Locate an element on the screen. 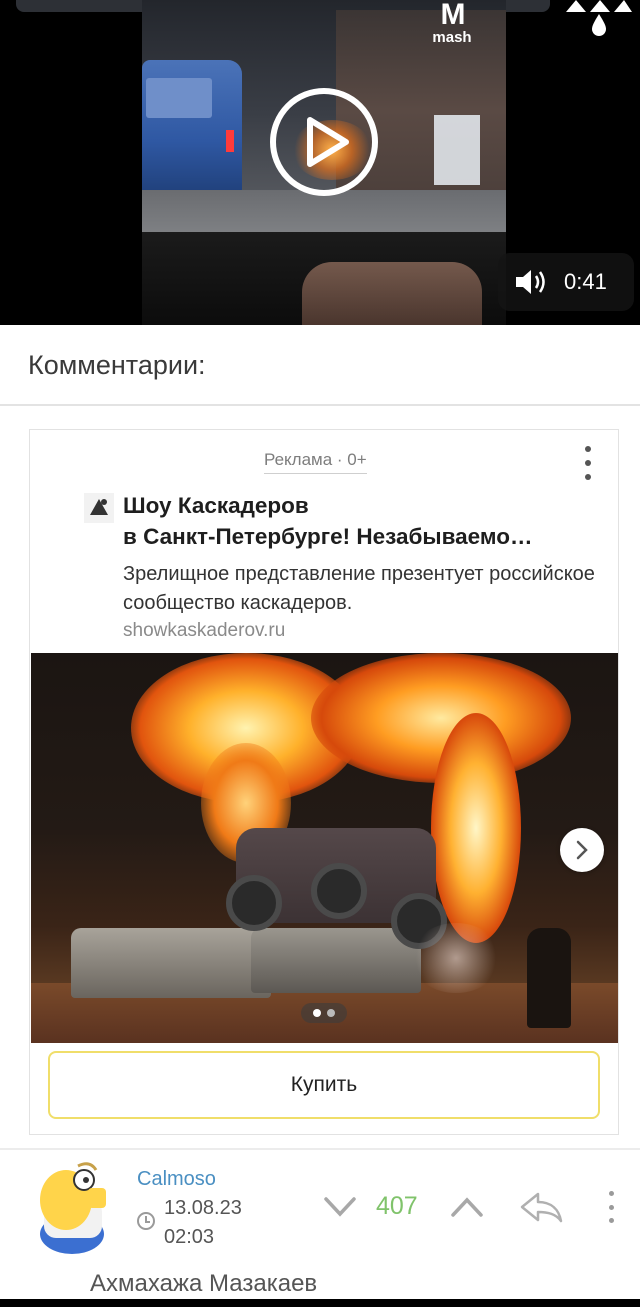 This screenshot has width=640, height=1307. clock-icon is located at coordinates (146, 1221).